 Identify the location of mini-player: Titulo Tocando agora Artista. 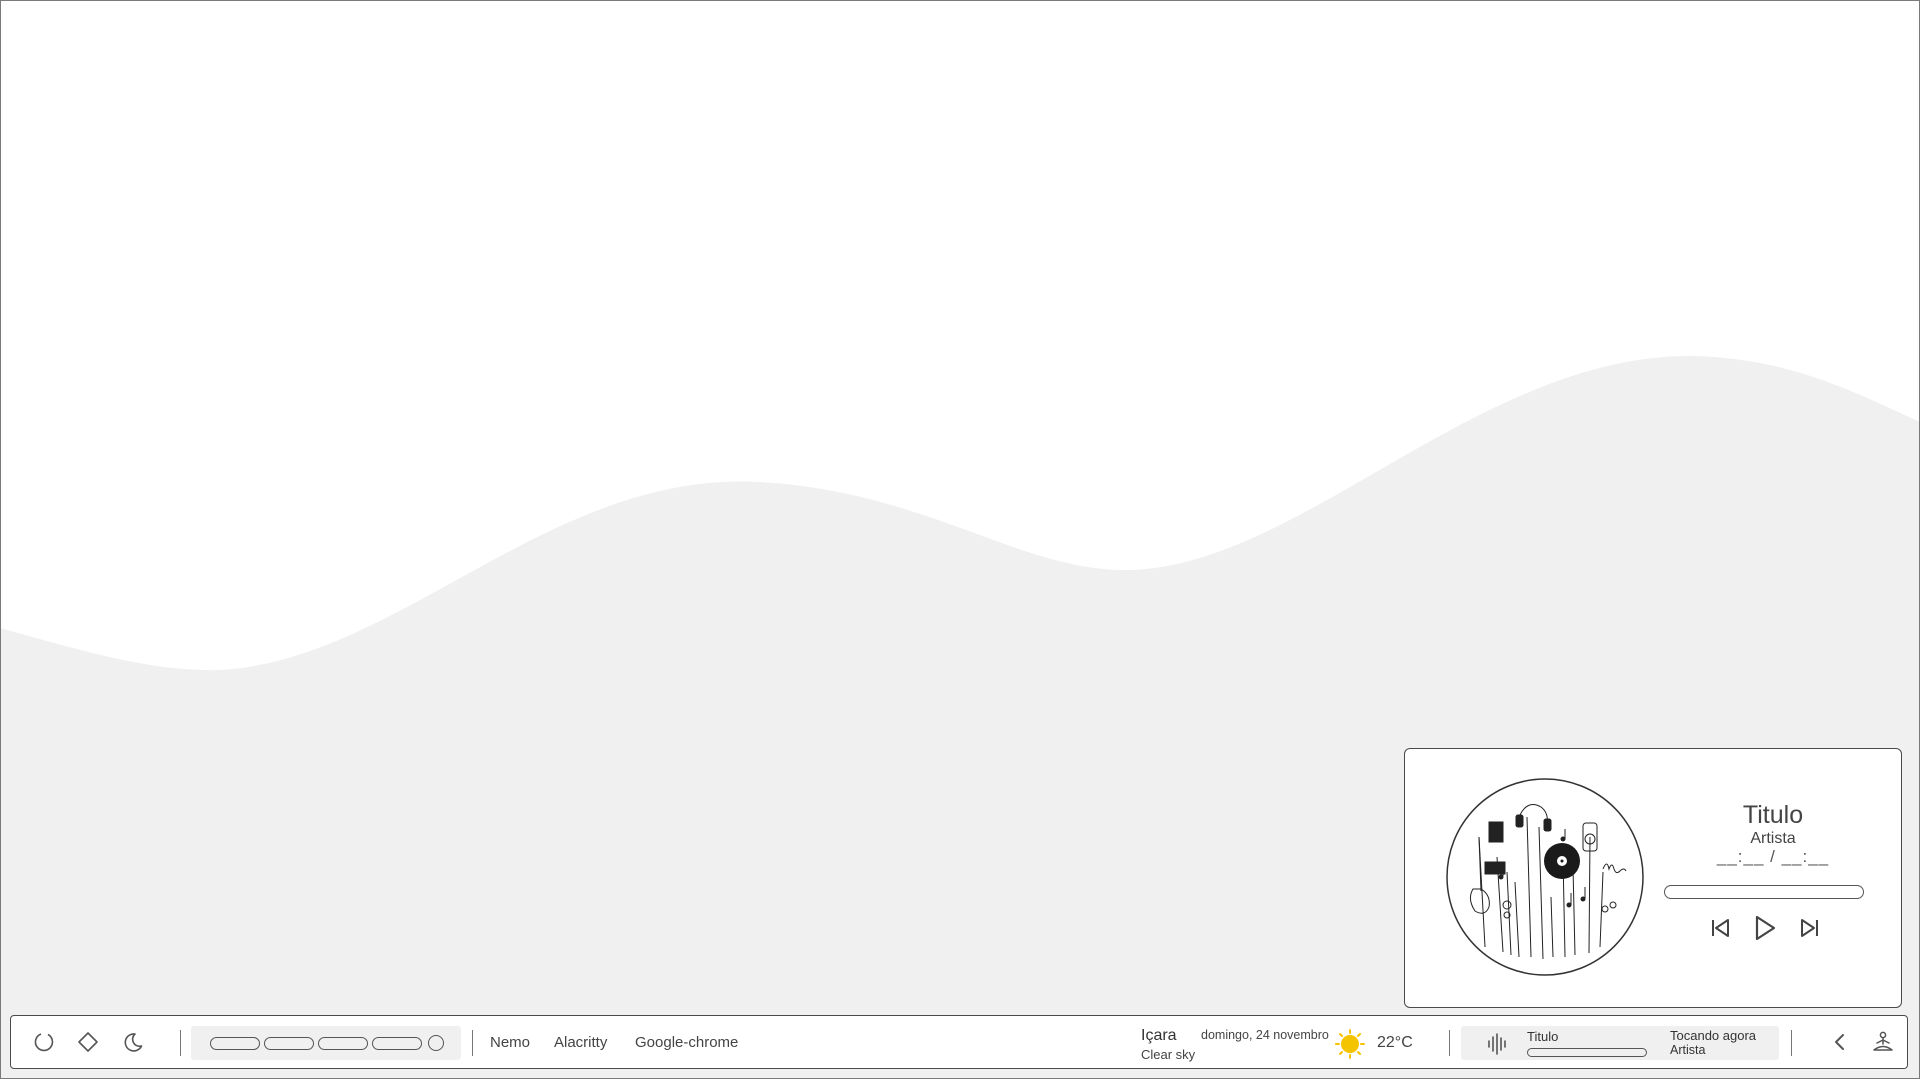
(1620, 1043).